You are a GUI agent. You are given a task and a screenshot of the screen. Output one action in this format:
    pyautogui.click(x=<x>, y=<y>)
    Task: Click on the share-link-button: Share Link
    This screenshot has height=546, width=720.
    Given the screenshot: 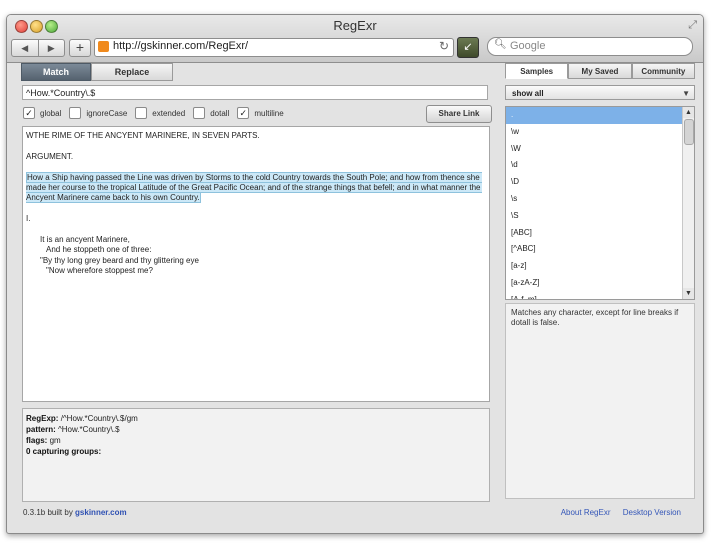 What is the action you would take?
    pyautogui.click(x=459, y=114)
    